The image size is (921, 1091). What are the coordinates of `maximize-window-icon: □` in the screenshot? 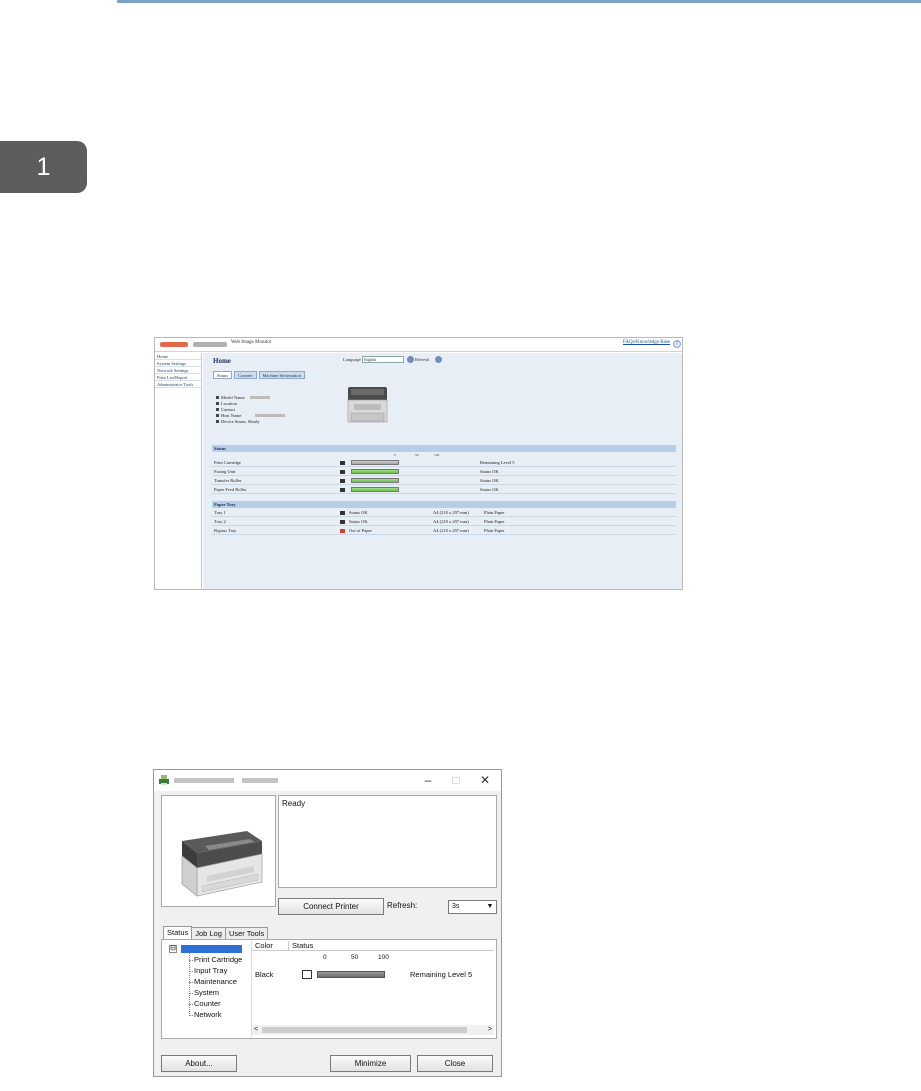 It's located at (456, 780).